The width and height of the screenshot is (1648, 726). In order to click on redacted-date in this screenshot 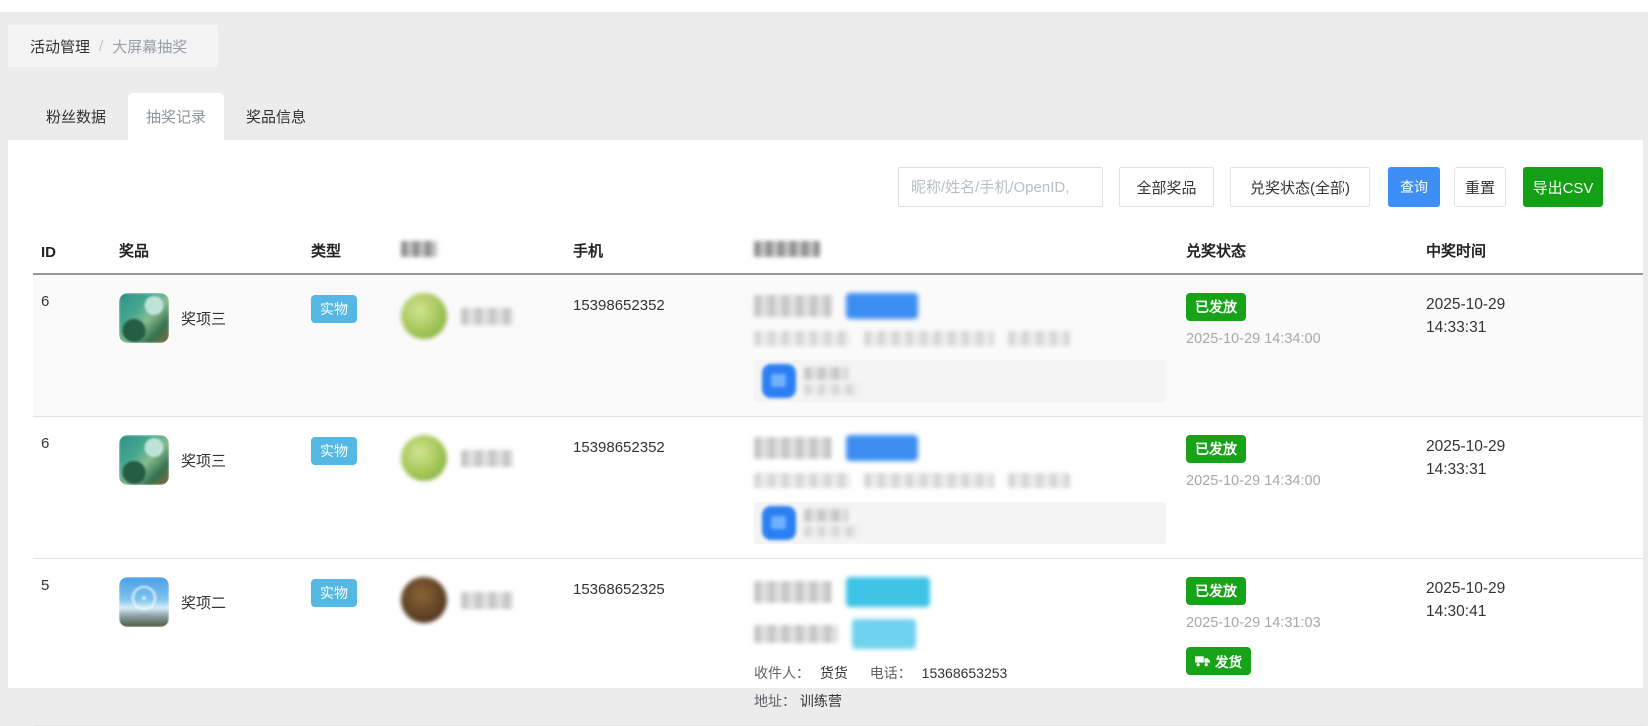, I will do `click(929, 480)`.